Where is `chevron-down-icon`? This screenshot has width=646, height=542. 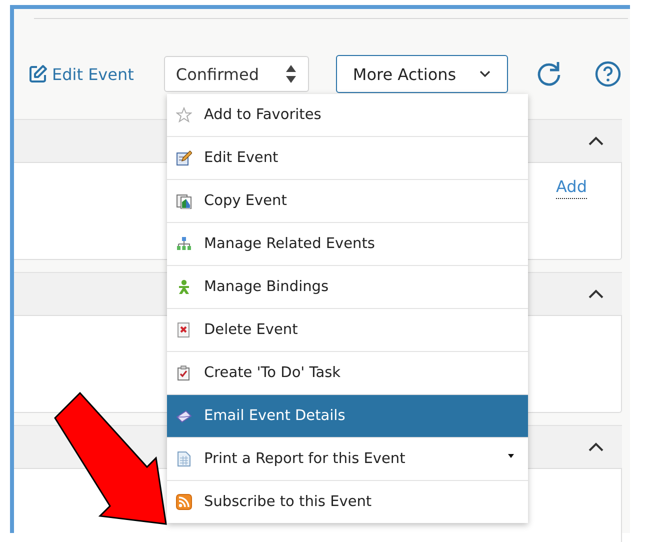 chevron-down-icon is located at coordinates (484, 74).